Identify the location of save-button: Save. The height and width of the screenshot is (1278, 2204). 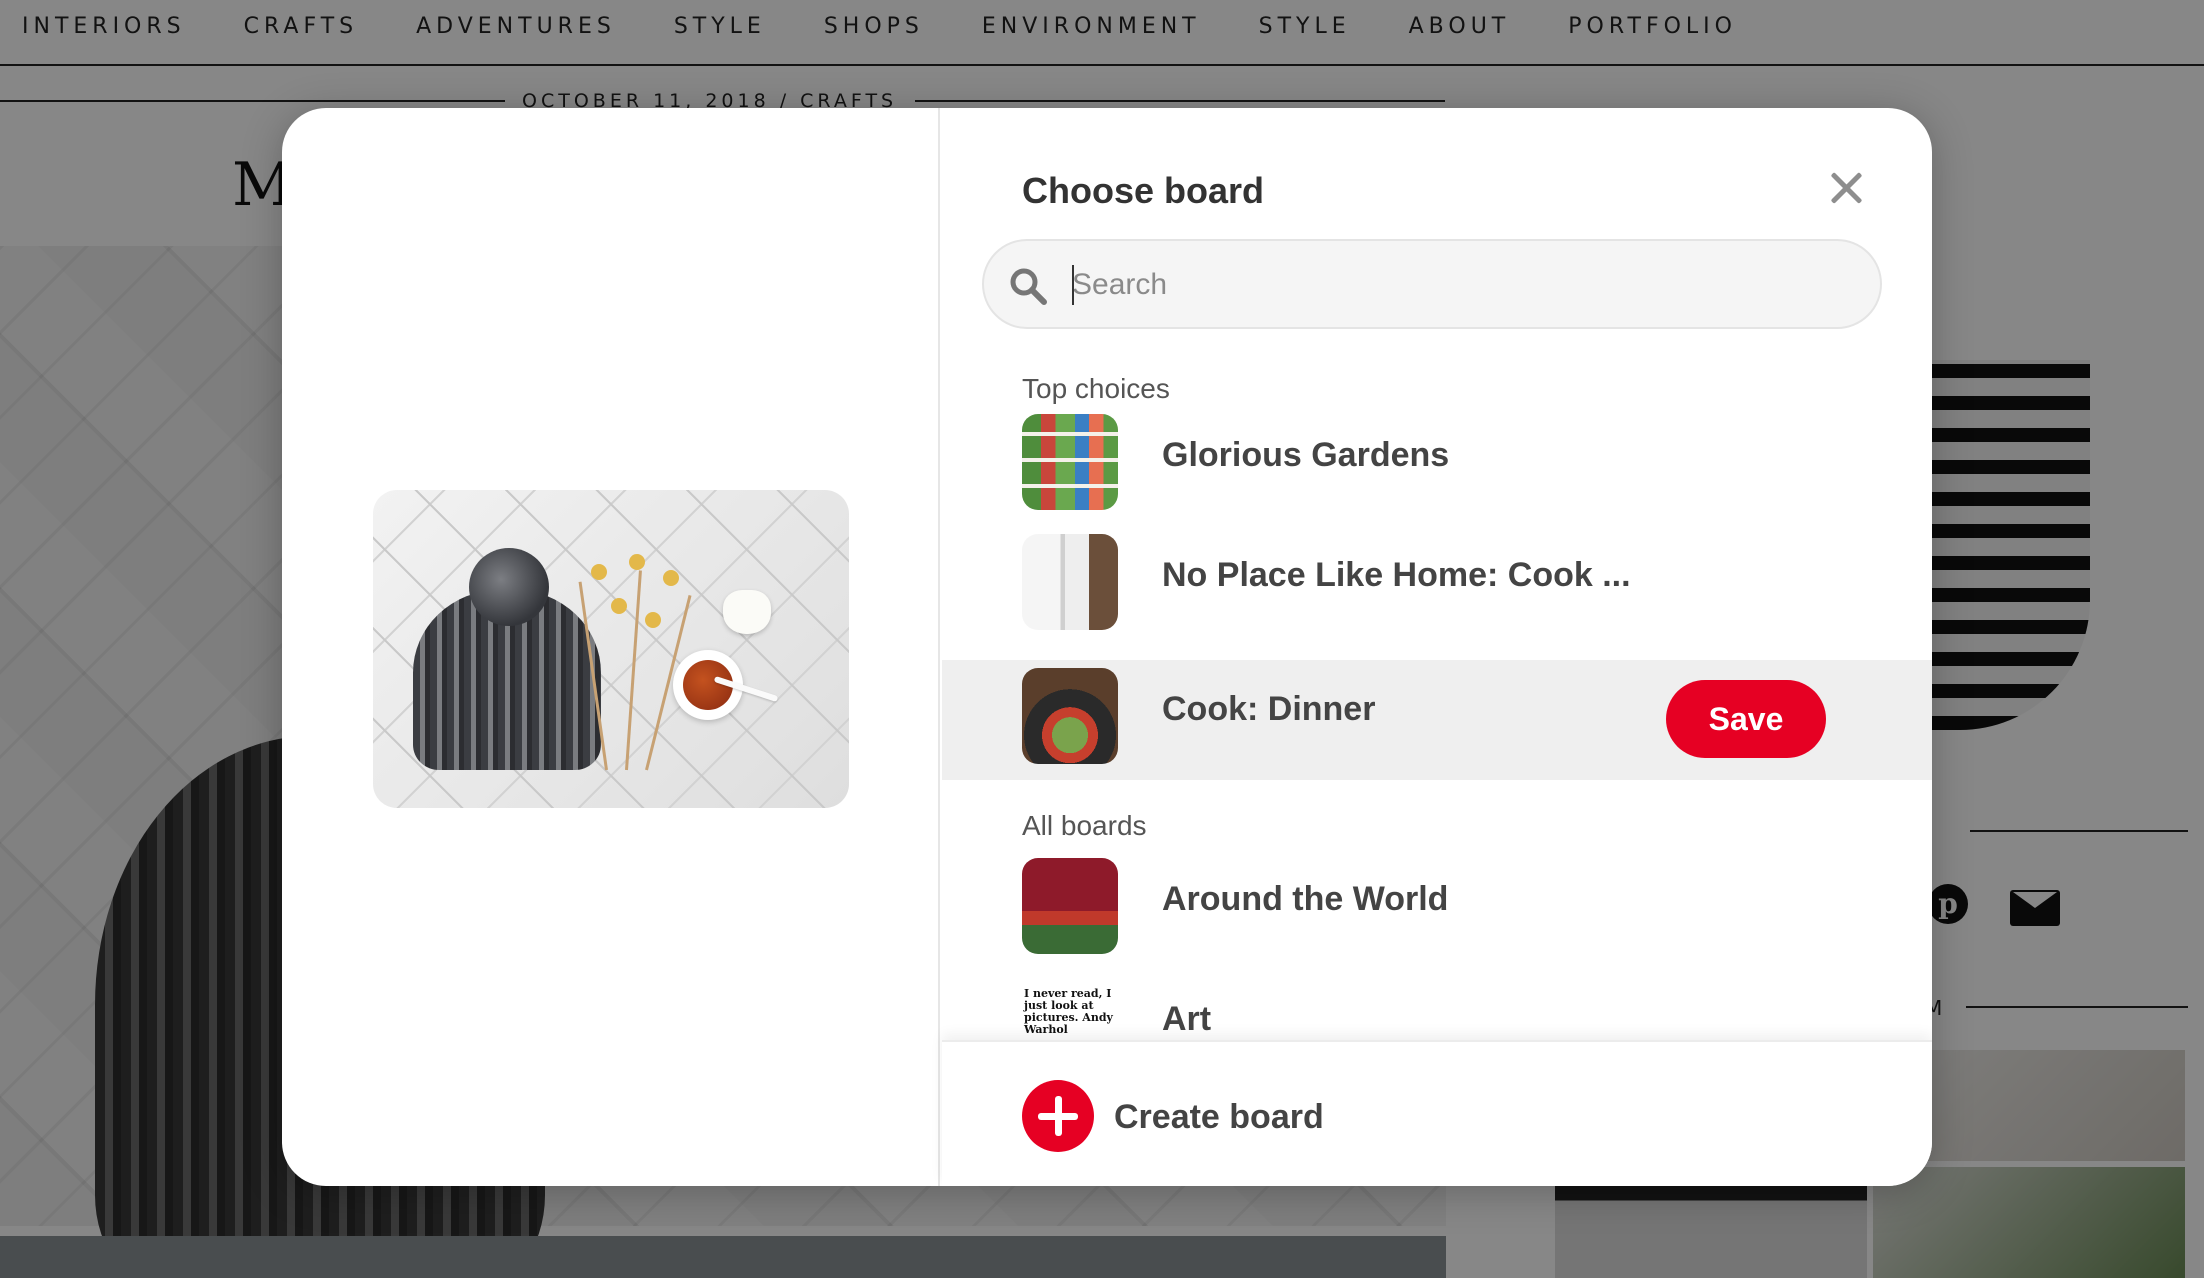
(1746, 719).